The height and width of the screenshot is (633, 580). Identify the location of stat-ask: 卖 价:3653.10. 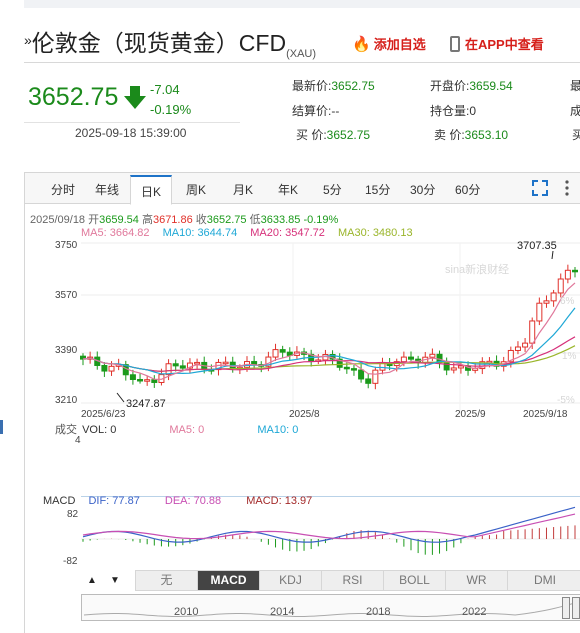
(471, 134).